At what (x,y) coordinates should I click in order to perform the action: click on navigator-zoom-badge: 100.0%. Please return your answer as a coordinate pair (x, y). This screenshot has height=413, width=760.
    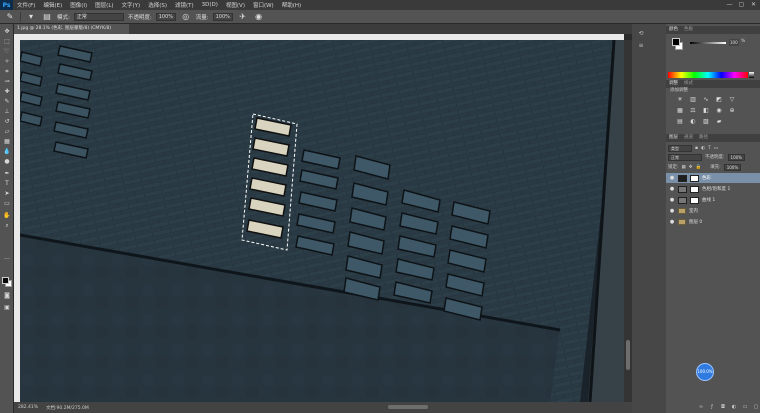
    Looking at the image, I should click on (705, 372).